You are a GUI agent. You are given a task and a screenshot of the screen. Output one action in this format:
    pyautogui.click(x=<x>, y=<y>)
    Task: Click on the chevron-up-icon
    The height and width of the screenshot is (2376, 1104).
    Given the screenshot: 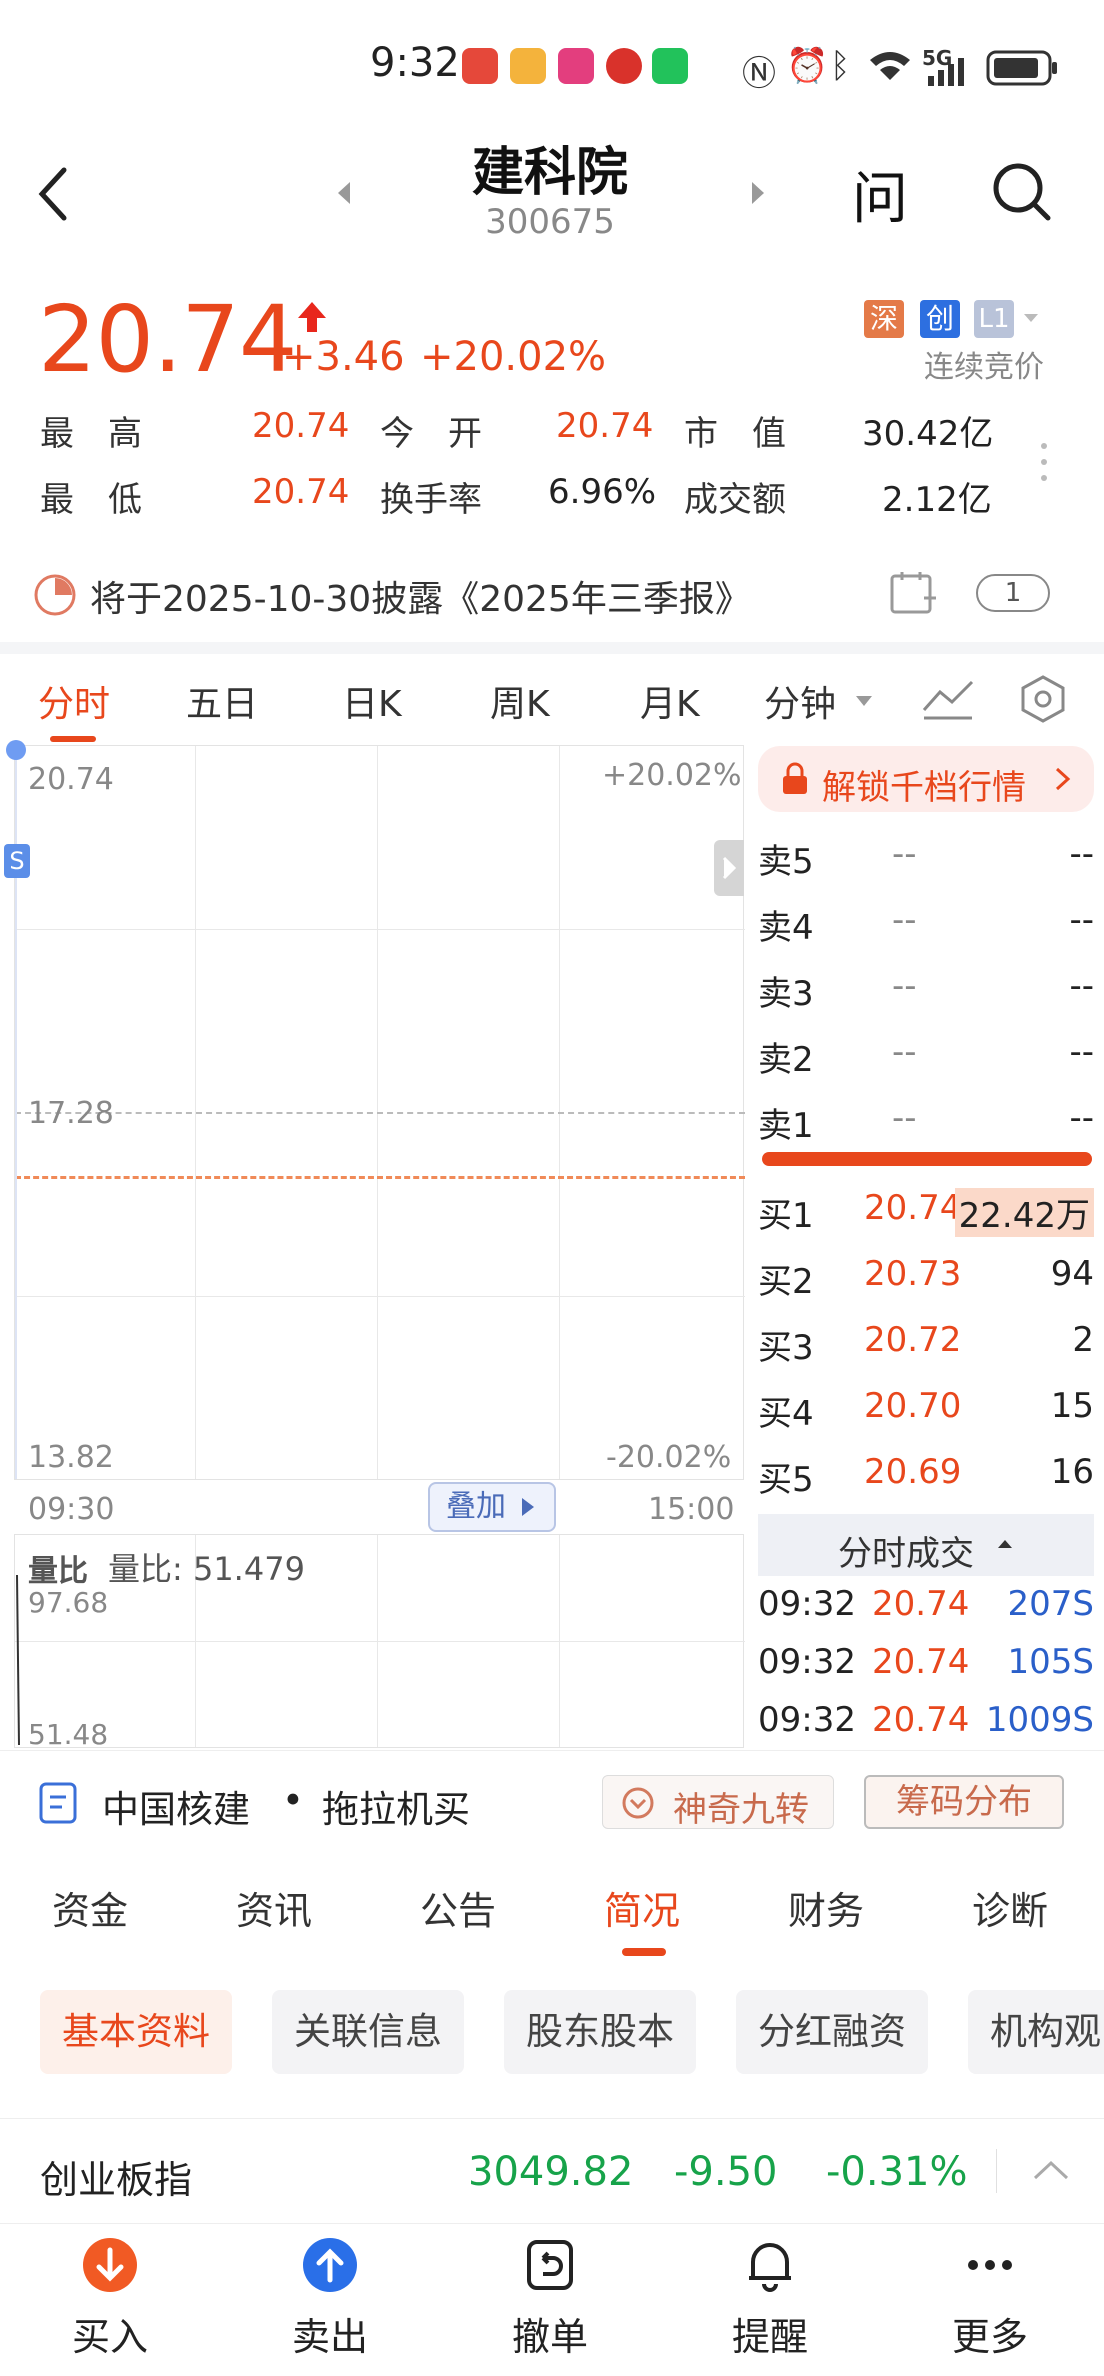 What is the action you would take?
    pyautogui.click(x=1051, y=2170)
    